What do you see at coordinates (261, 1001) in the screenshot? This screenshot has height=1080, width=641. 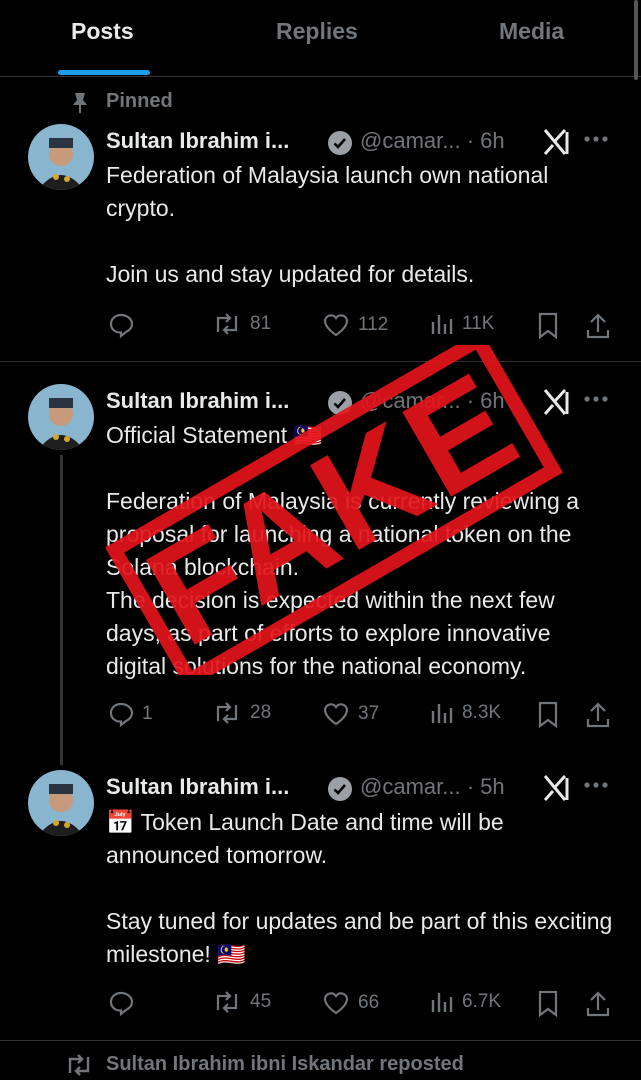 I see `repost-count: 45` at bounding box center [261, 1001].